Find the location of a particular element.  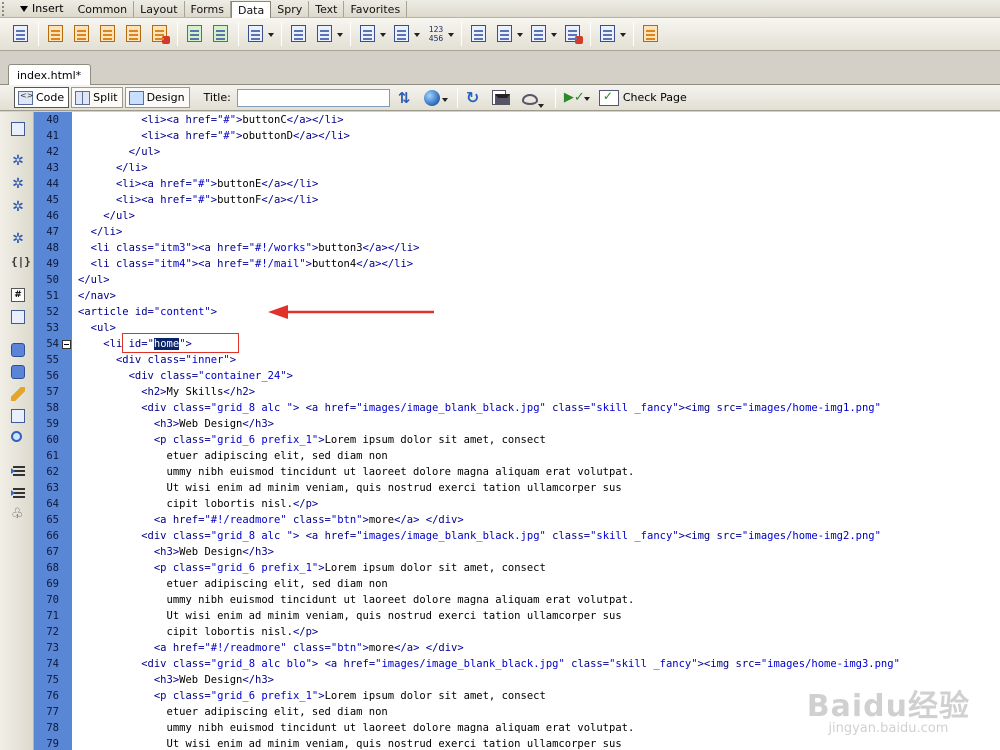

tab-layout: Layout is located at coordinates (159, 8).